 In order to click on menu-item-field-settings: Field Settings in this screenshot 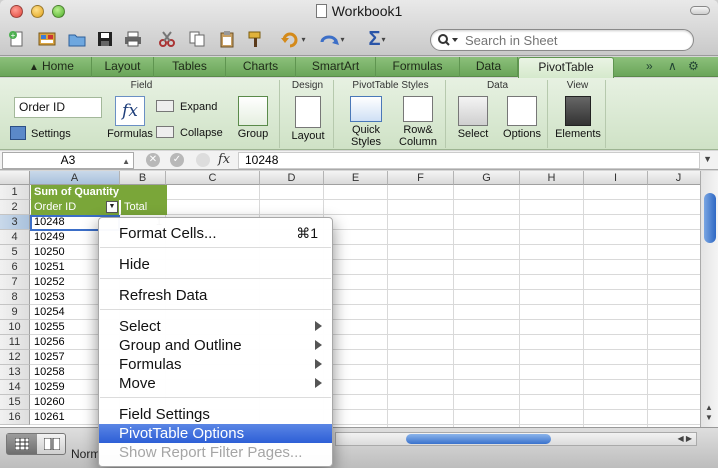, I will do `click(215, 414)`.